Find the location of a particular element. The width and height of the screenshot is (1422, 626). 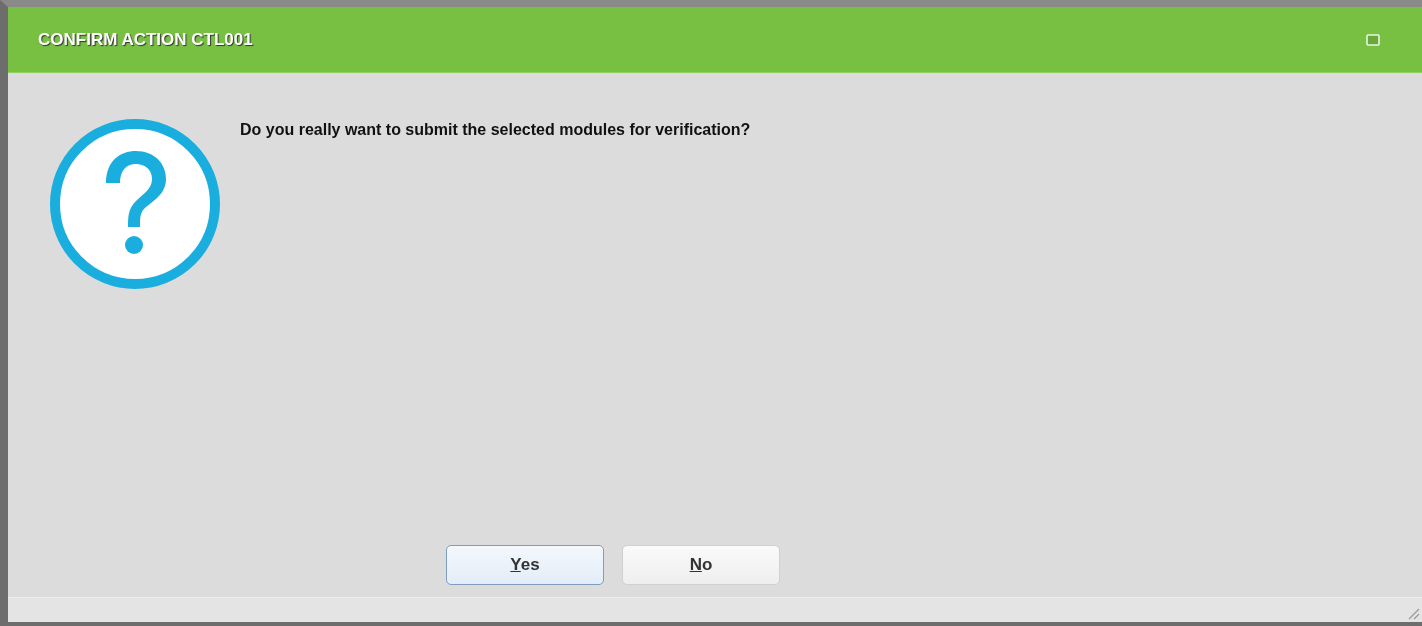

message-text: Do you really want to submit the selected modules for verification? is located at coordinates (495, 130).